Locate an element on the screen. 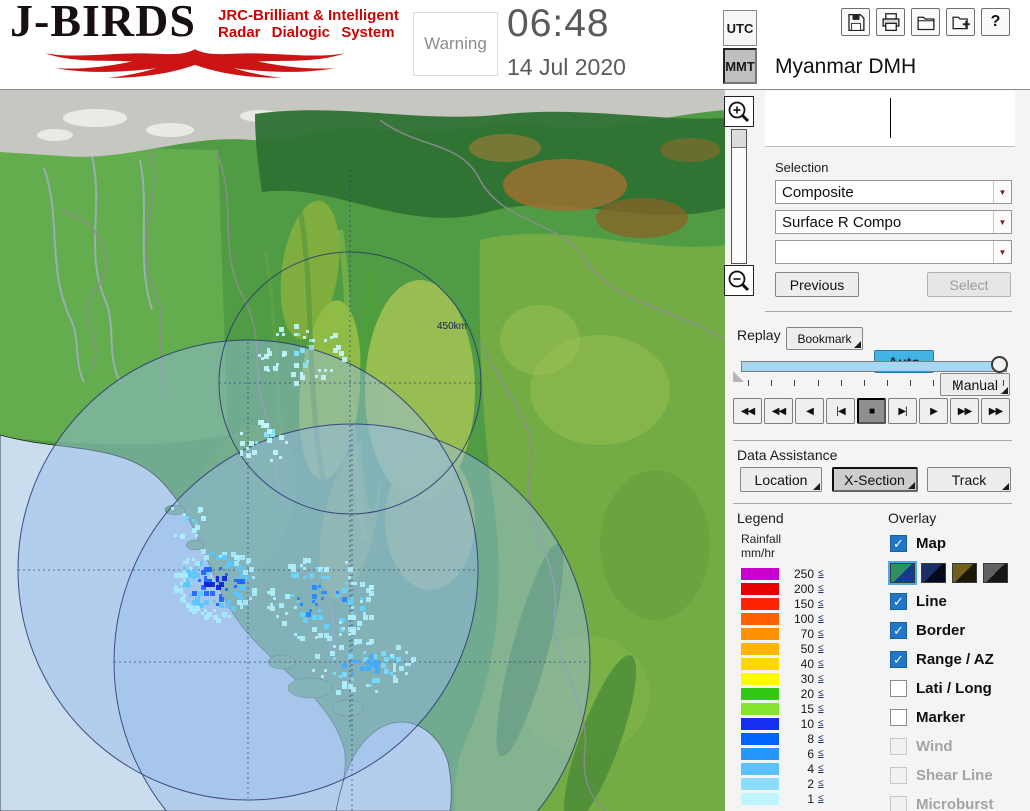 This screenshot has height=811, width=1030. legend-value: 8 is located at coordinates (810, 738).